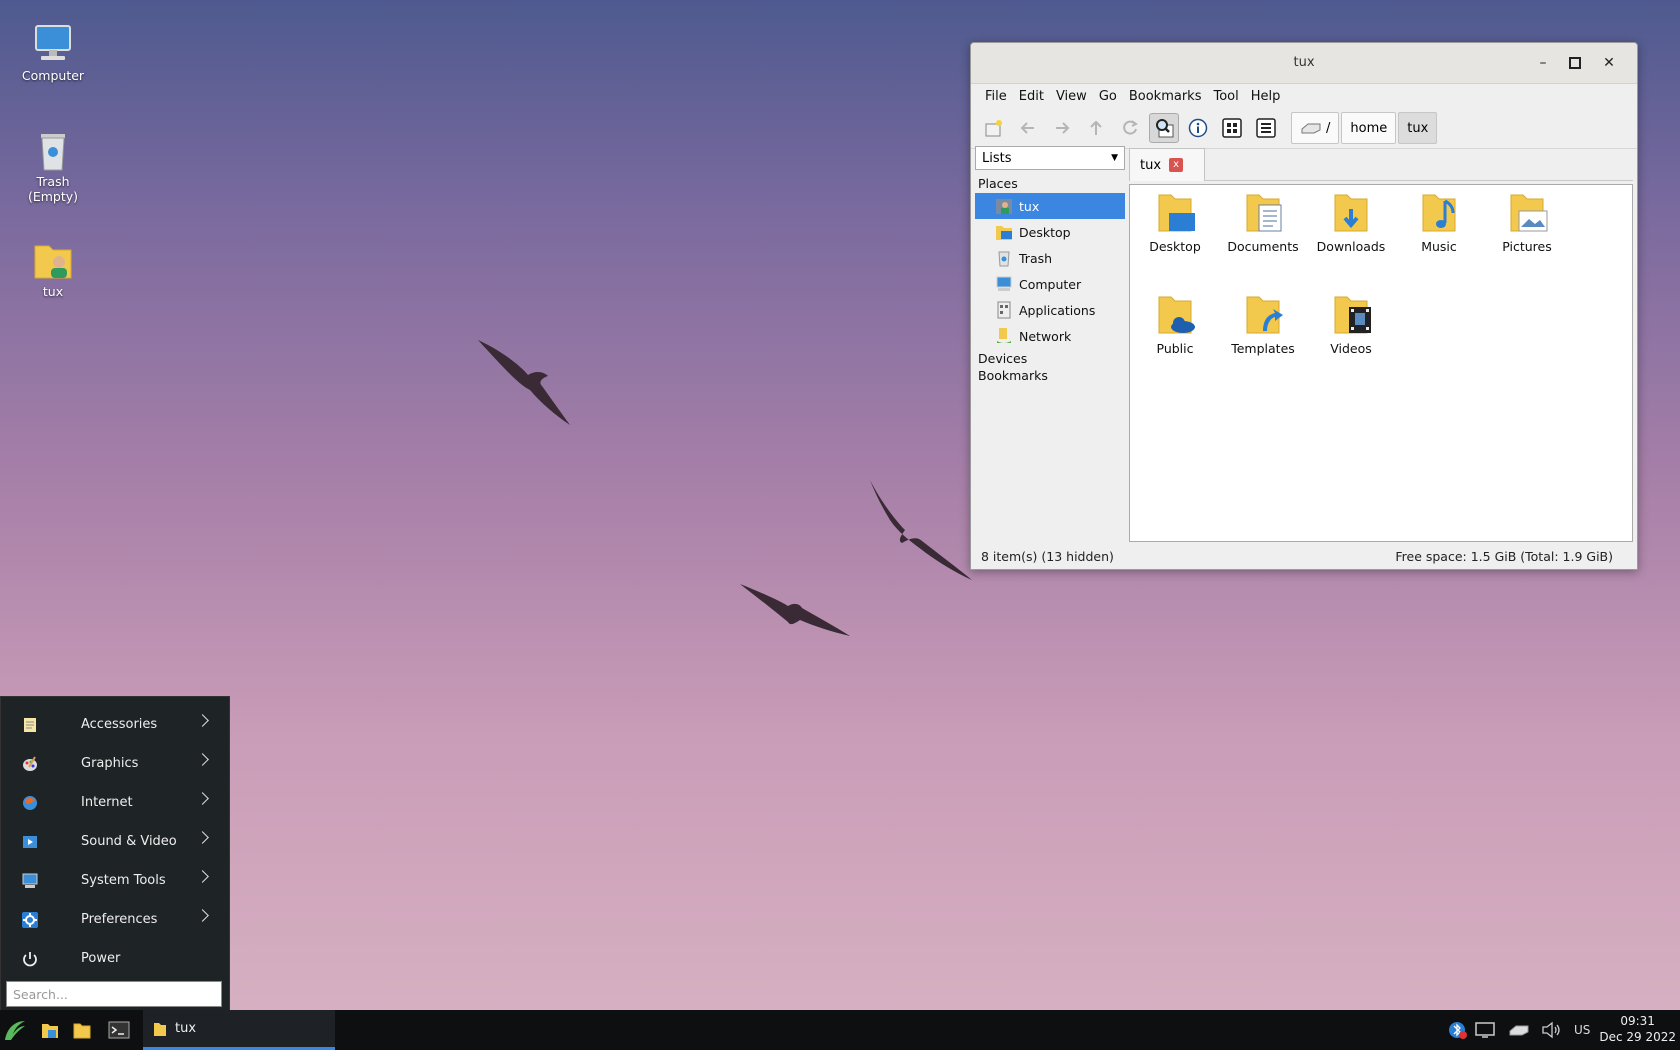 The height and width of the screenshot is (1050, 1680). I want to click on section-places: Places, so click(1050, 184).